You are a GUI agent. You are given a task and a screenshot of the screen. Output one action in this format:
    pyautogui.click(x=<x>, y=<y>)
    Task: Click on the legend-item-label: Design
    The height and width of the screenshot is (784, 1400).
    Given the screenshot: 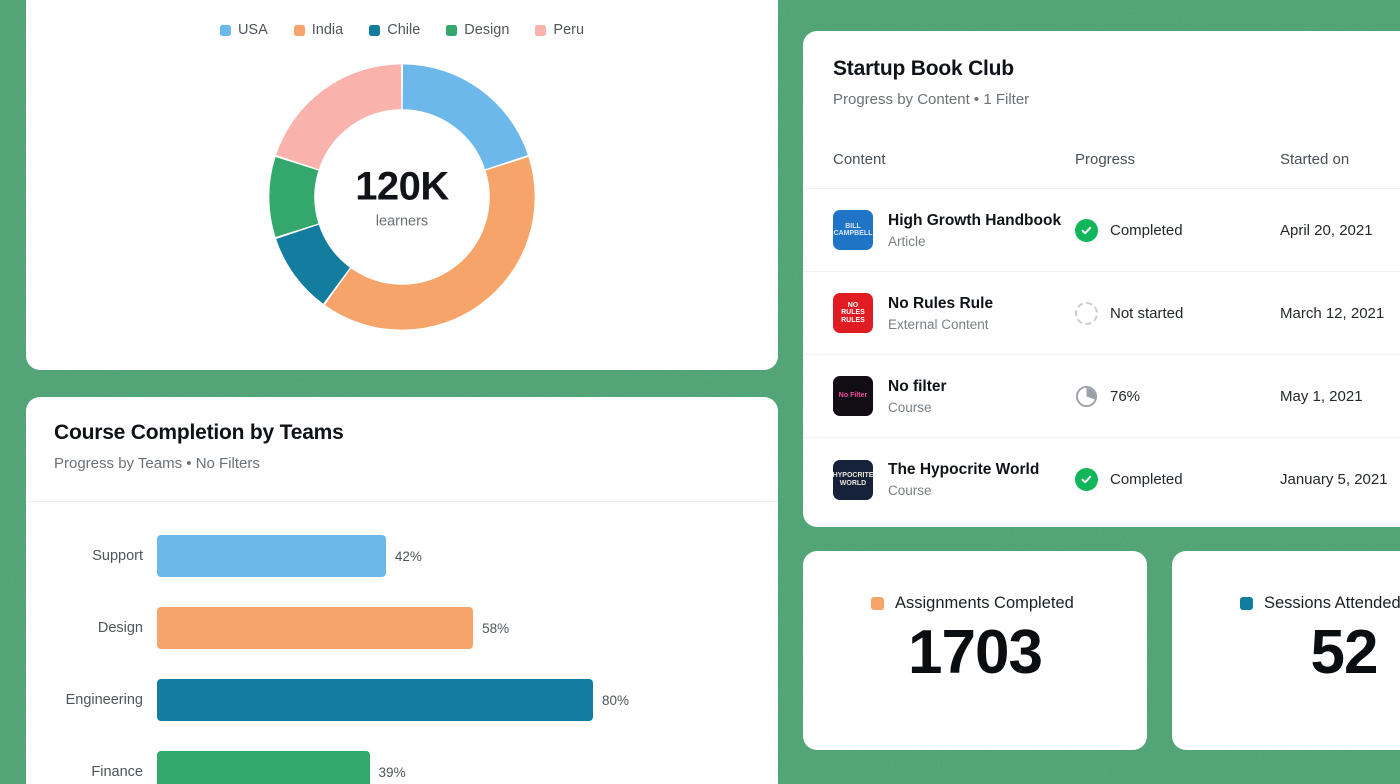 What is the action you would take?
    pyautogui.click(x=487, y=30)
    